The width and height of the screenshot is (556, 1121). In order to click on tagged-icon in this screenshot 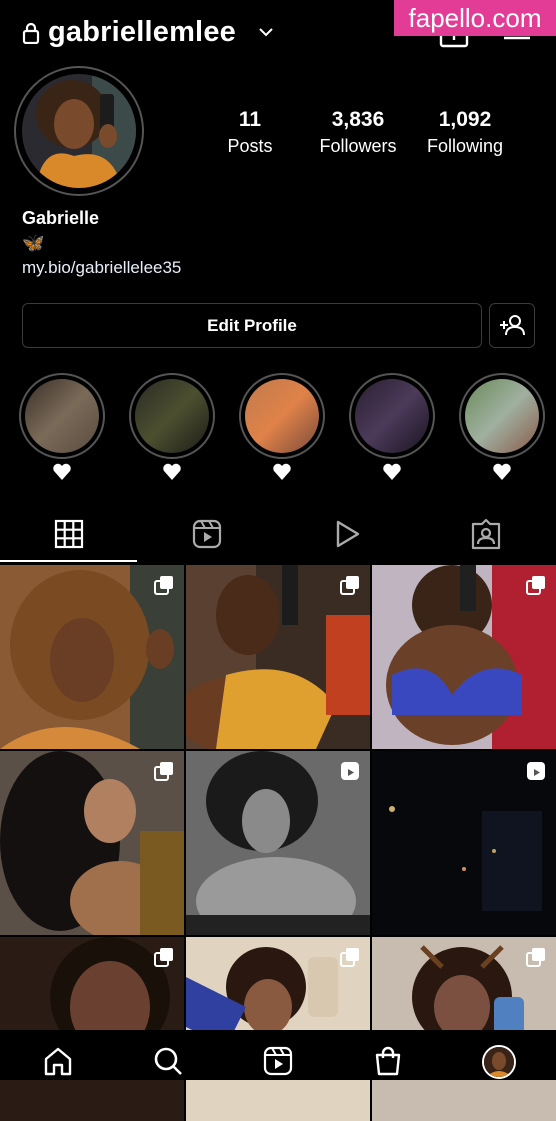, I will do `click(486, 534)`.